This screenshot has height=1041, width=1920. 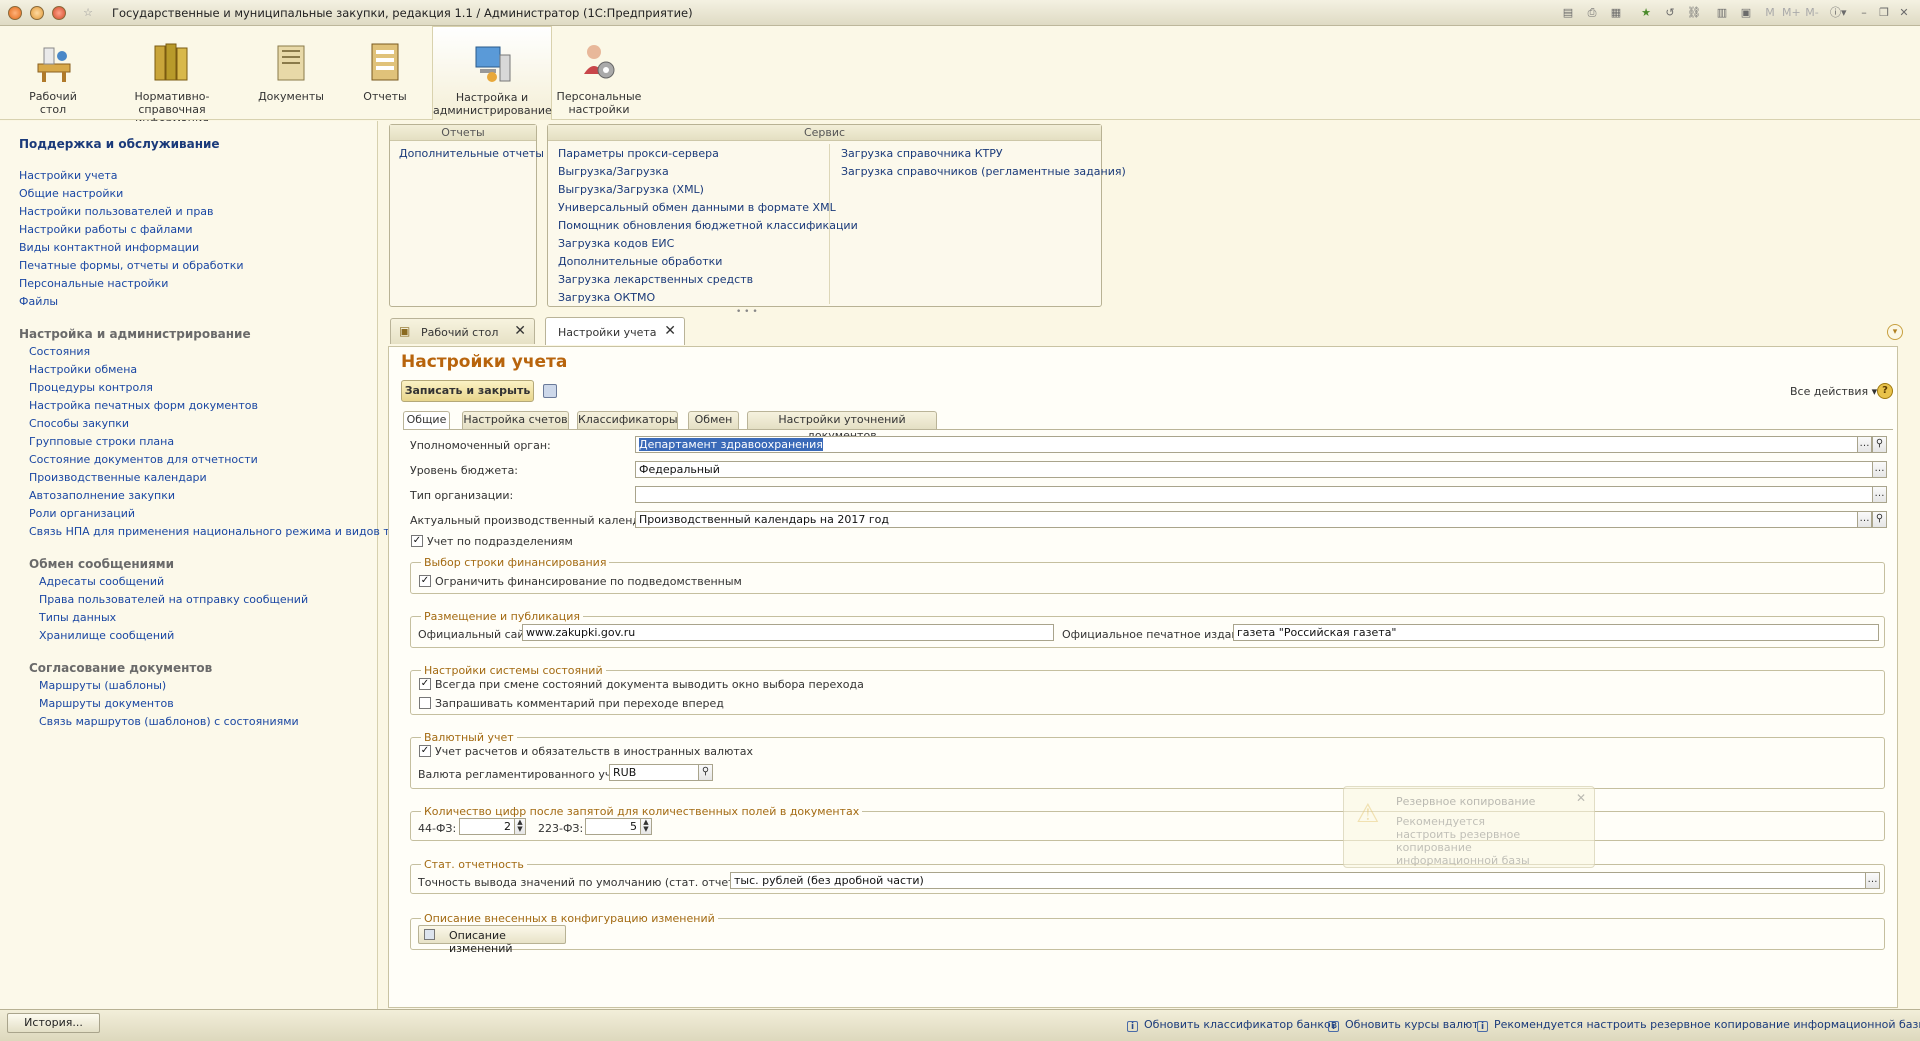 I want to click on nav-item: Общие настройки, so click(x=71, y=193).